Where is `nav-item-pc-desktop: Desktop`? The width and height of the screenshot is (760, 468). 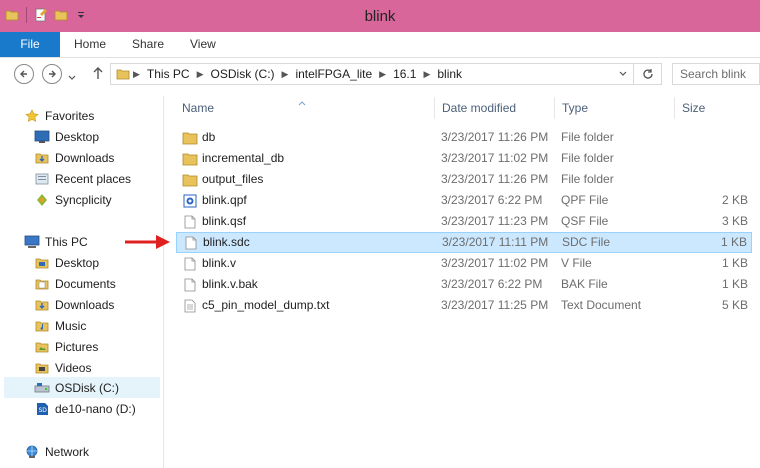 nav-item-pc-desktop: Desktop is located at coordinates (66, 262).